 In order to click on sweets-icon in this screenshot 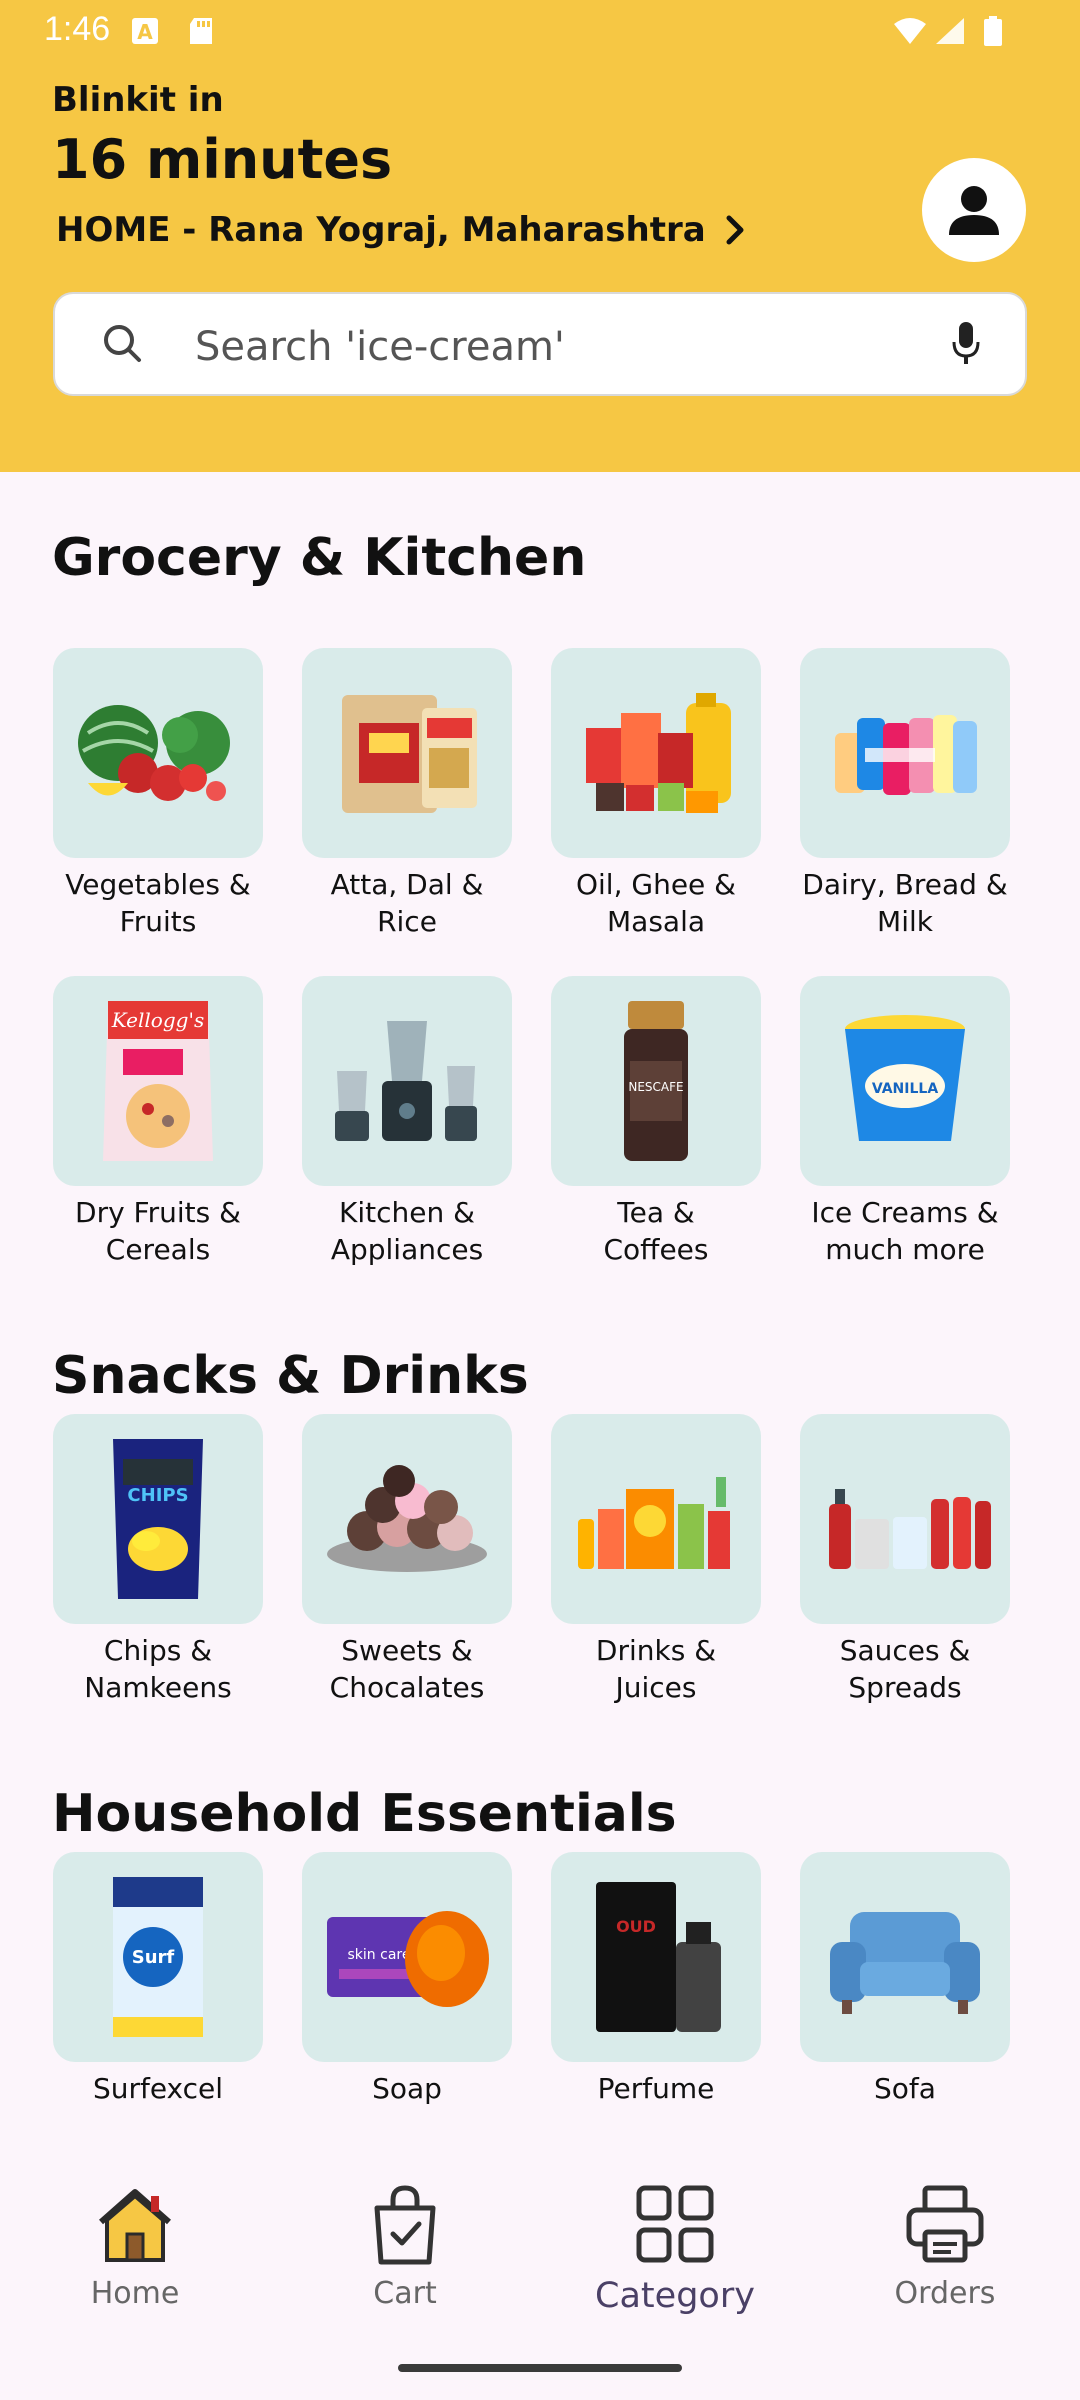, I will do `click(407, 1518)`.